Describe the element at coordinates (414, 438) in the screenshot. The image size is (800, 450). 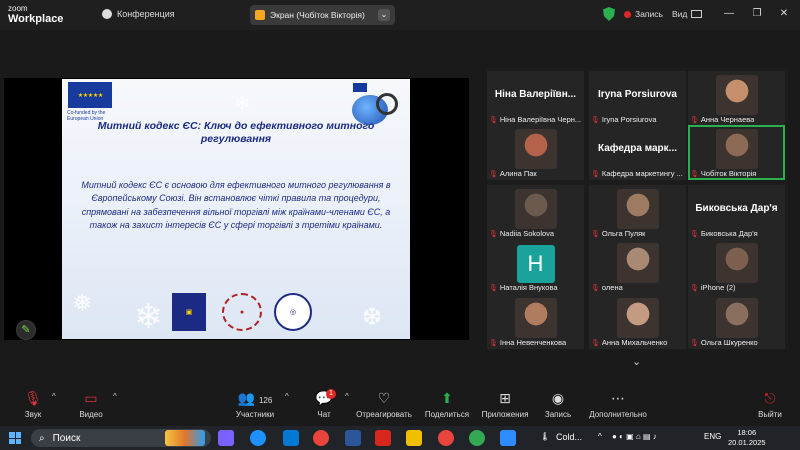
I see `file-explorer-icon` at that location.